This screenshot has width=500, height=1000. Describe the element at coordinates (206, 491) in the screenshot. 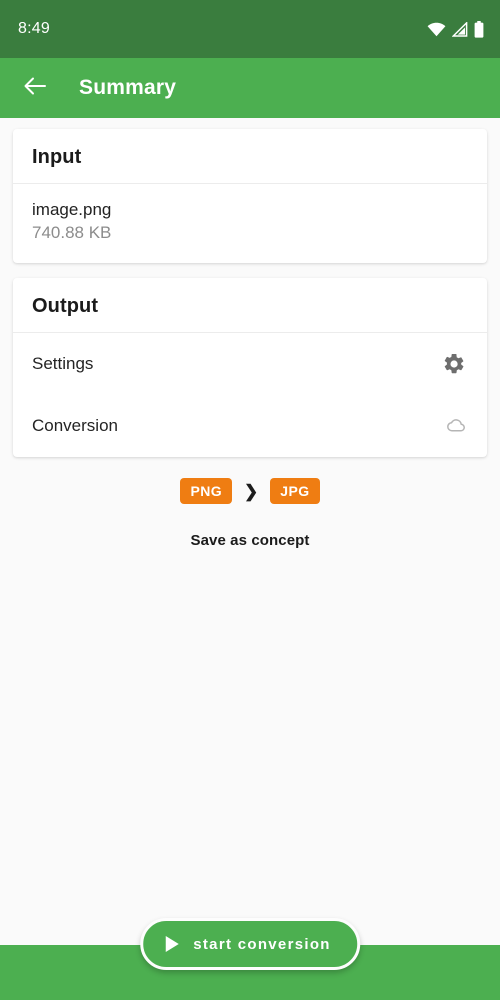

I see `source-format-badge: PNG` at that location.